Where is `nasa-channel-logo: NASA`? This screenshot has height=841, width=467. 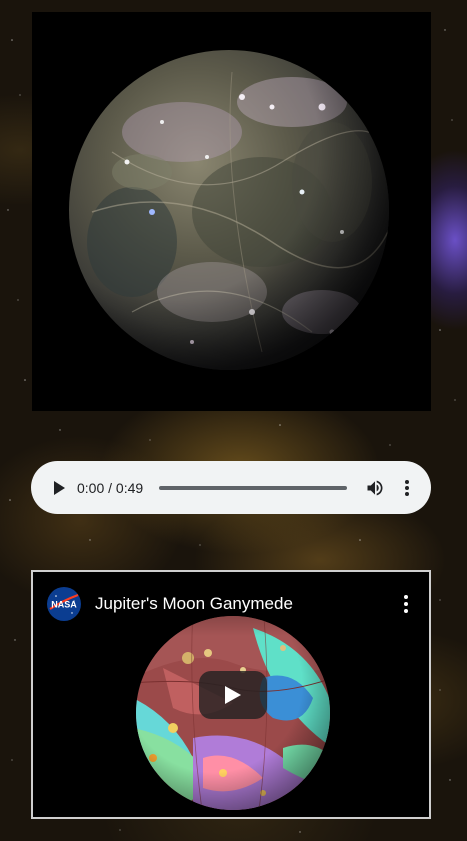
nasa-channel-logo: NASA is located at coordinates (64, 604).